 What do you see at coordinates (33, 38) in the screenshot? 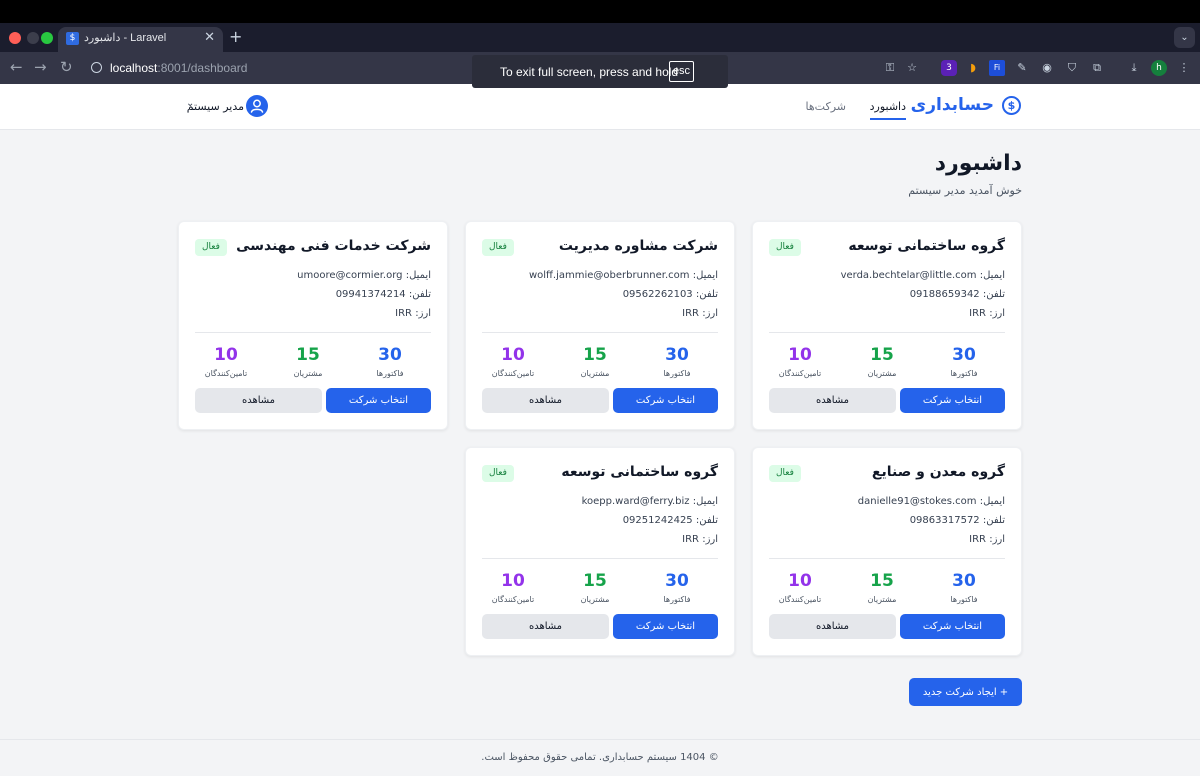
I see `minimize-window-button` at bounding box center [33, 38].